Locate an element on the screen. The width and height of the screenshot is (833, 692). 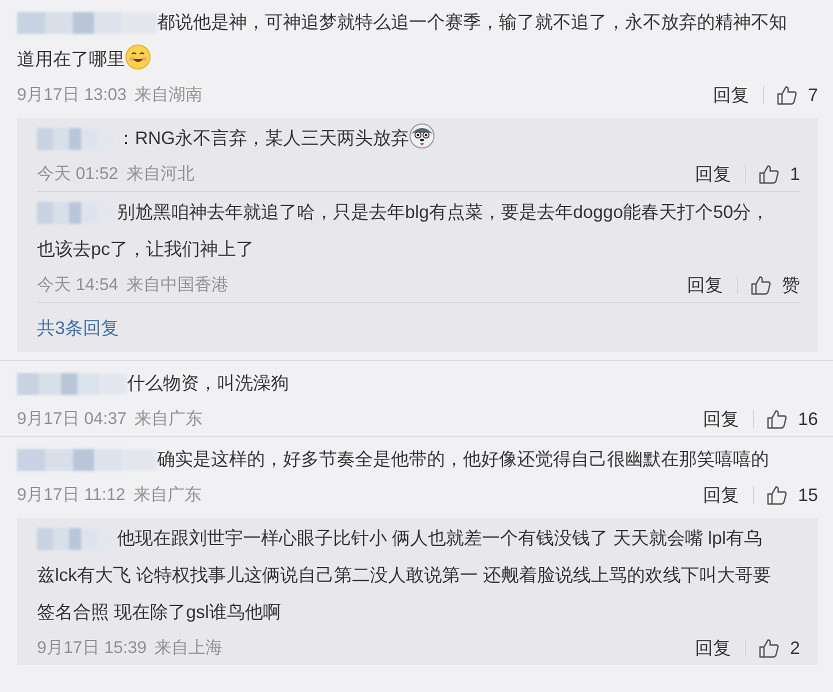
comment-location: 来自河北 is located at coordinates (160, 174).